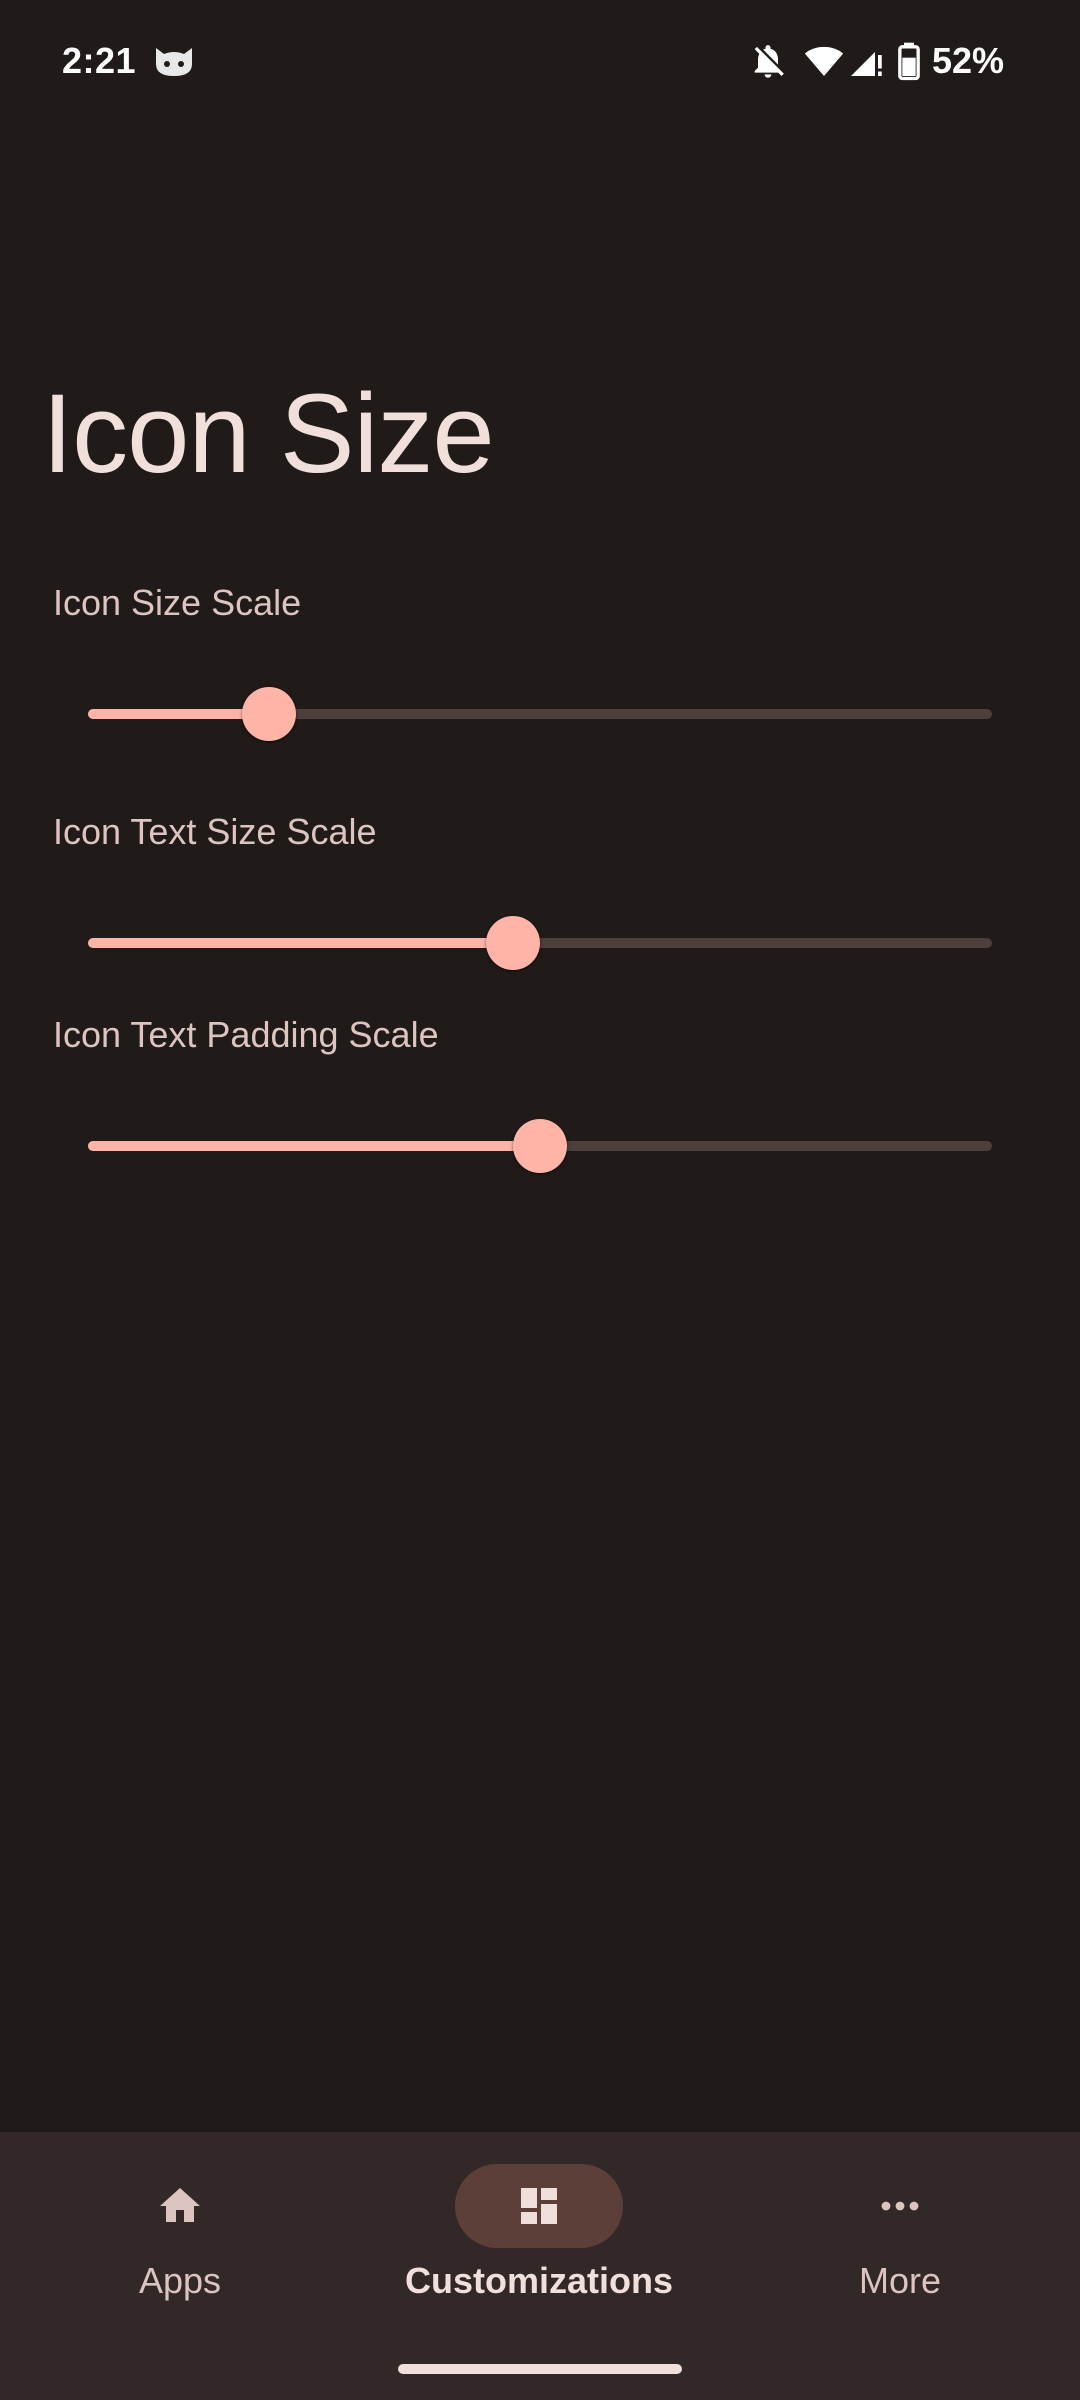 This screenshot has width=1080, height=2400. What do you see at coordinates (866, 64) in the screenshot?
I see `cell-signal-icon` at bounding box center [866, 64].